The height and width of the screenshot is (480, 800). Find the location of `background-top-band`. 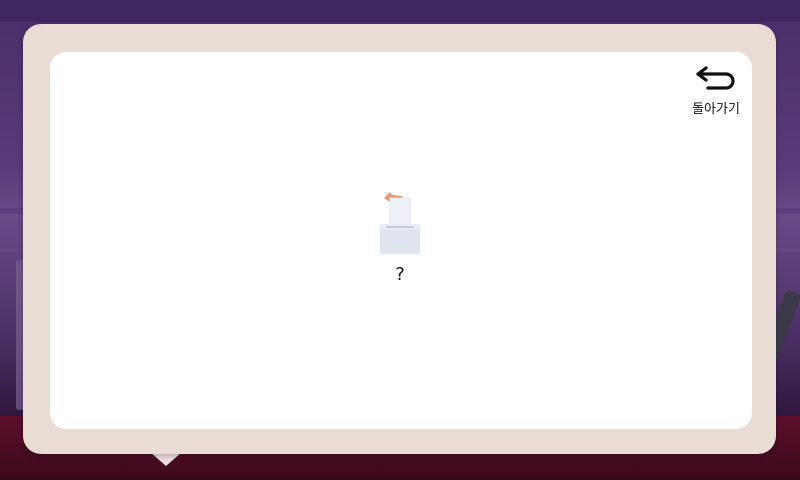

background-top-band is located at coordinates (400, 11).